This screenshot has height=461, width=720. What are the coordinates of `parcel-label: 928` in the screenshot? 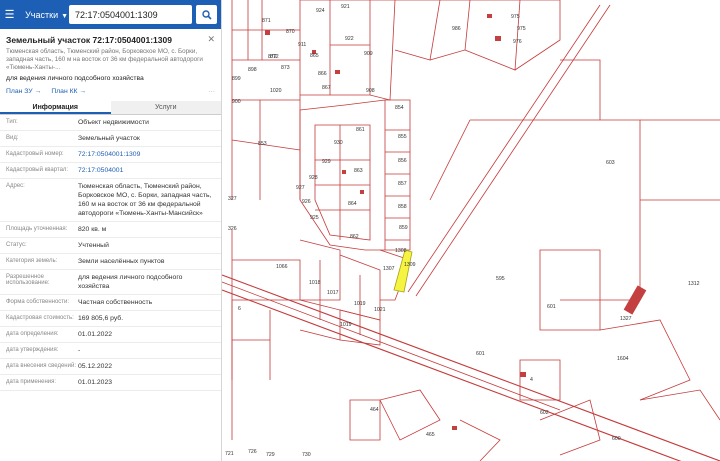 It's located at (313, 178).